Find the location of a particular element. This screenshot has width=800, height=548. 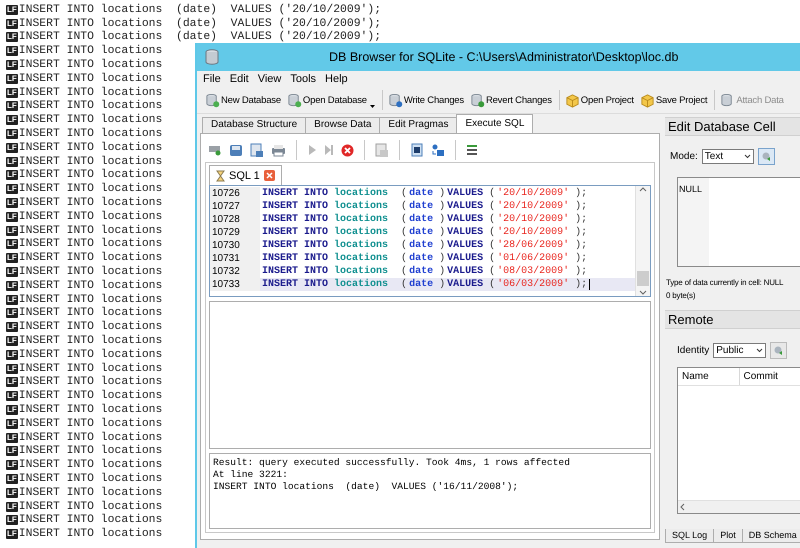

tab: Database Structure is located at coordinates (254, 125).